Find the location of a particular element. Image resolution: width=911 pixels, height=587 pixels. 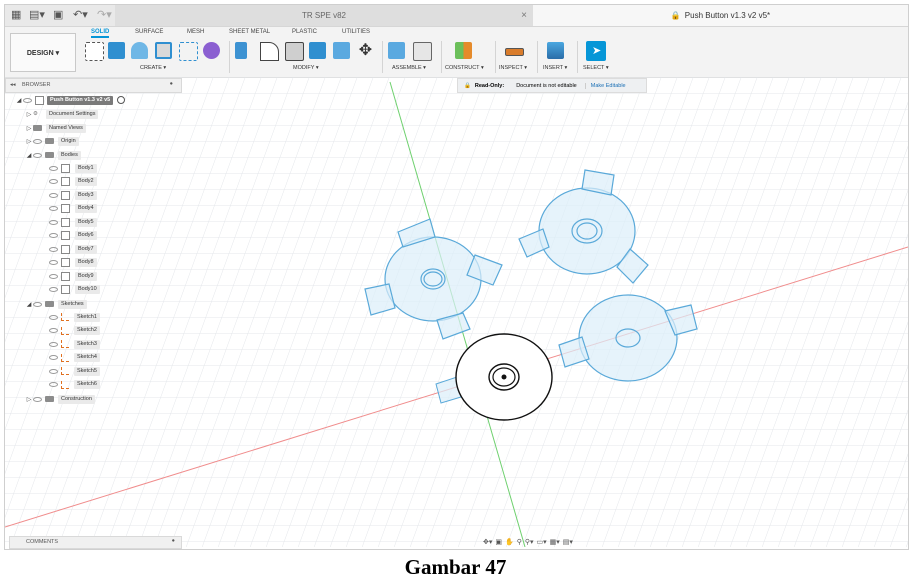

tree-named-views: ▷ Named Views is located at coordinates (55, 128).